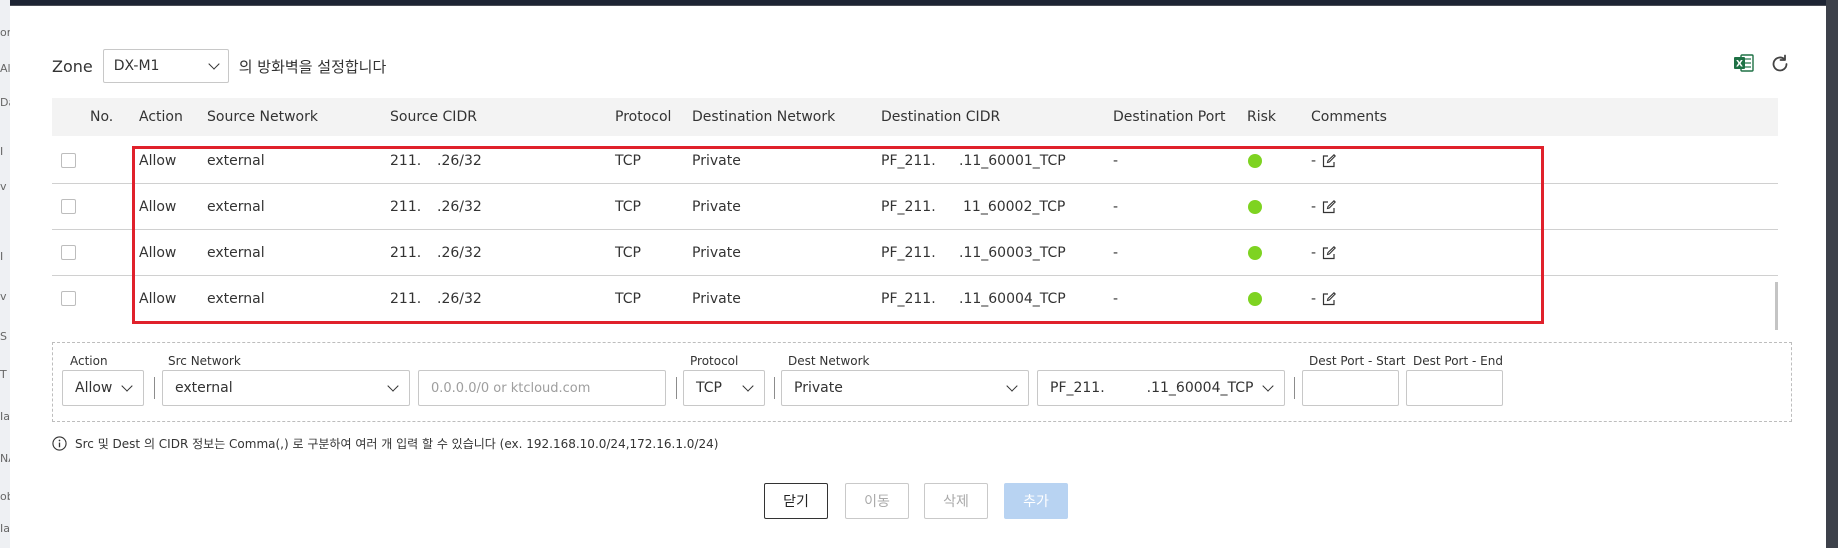 This screenshot has height=548, width=1838. Describe the element at coordinates (1357, 361) in the screenshot. I see `dest-port-start-label: Dest Port - Start` at that location.